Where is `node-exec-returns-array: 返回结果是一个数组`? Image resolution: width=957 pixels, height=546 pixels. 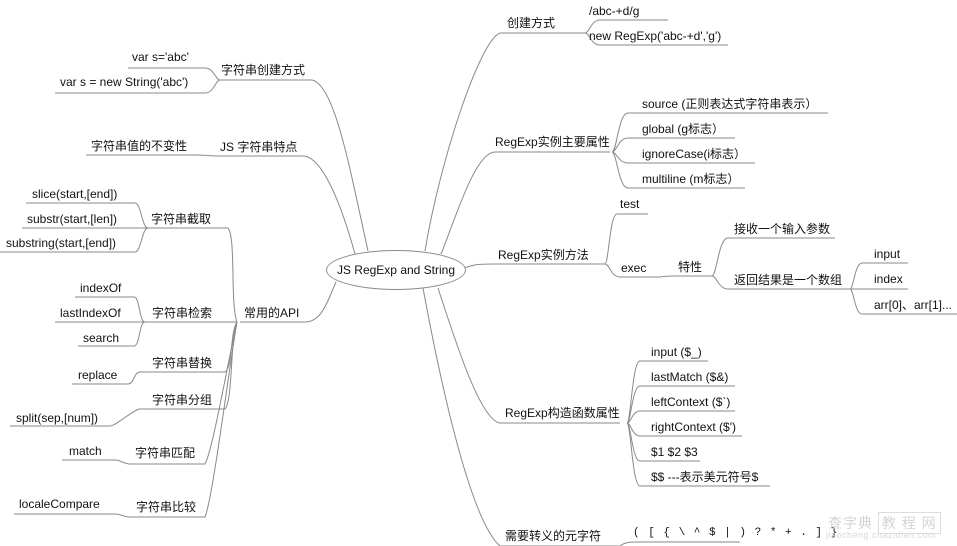 node-exec-returns-array: 返回结果是一个数组 is located at coordinates (788, 280).